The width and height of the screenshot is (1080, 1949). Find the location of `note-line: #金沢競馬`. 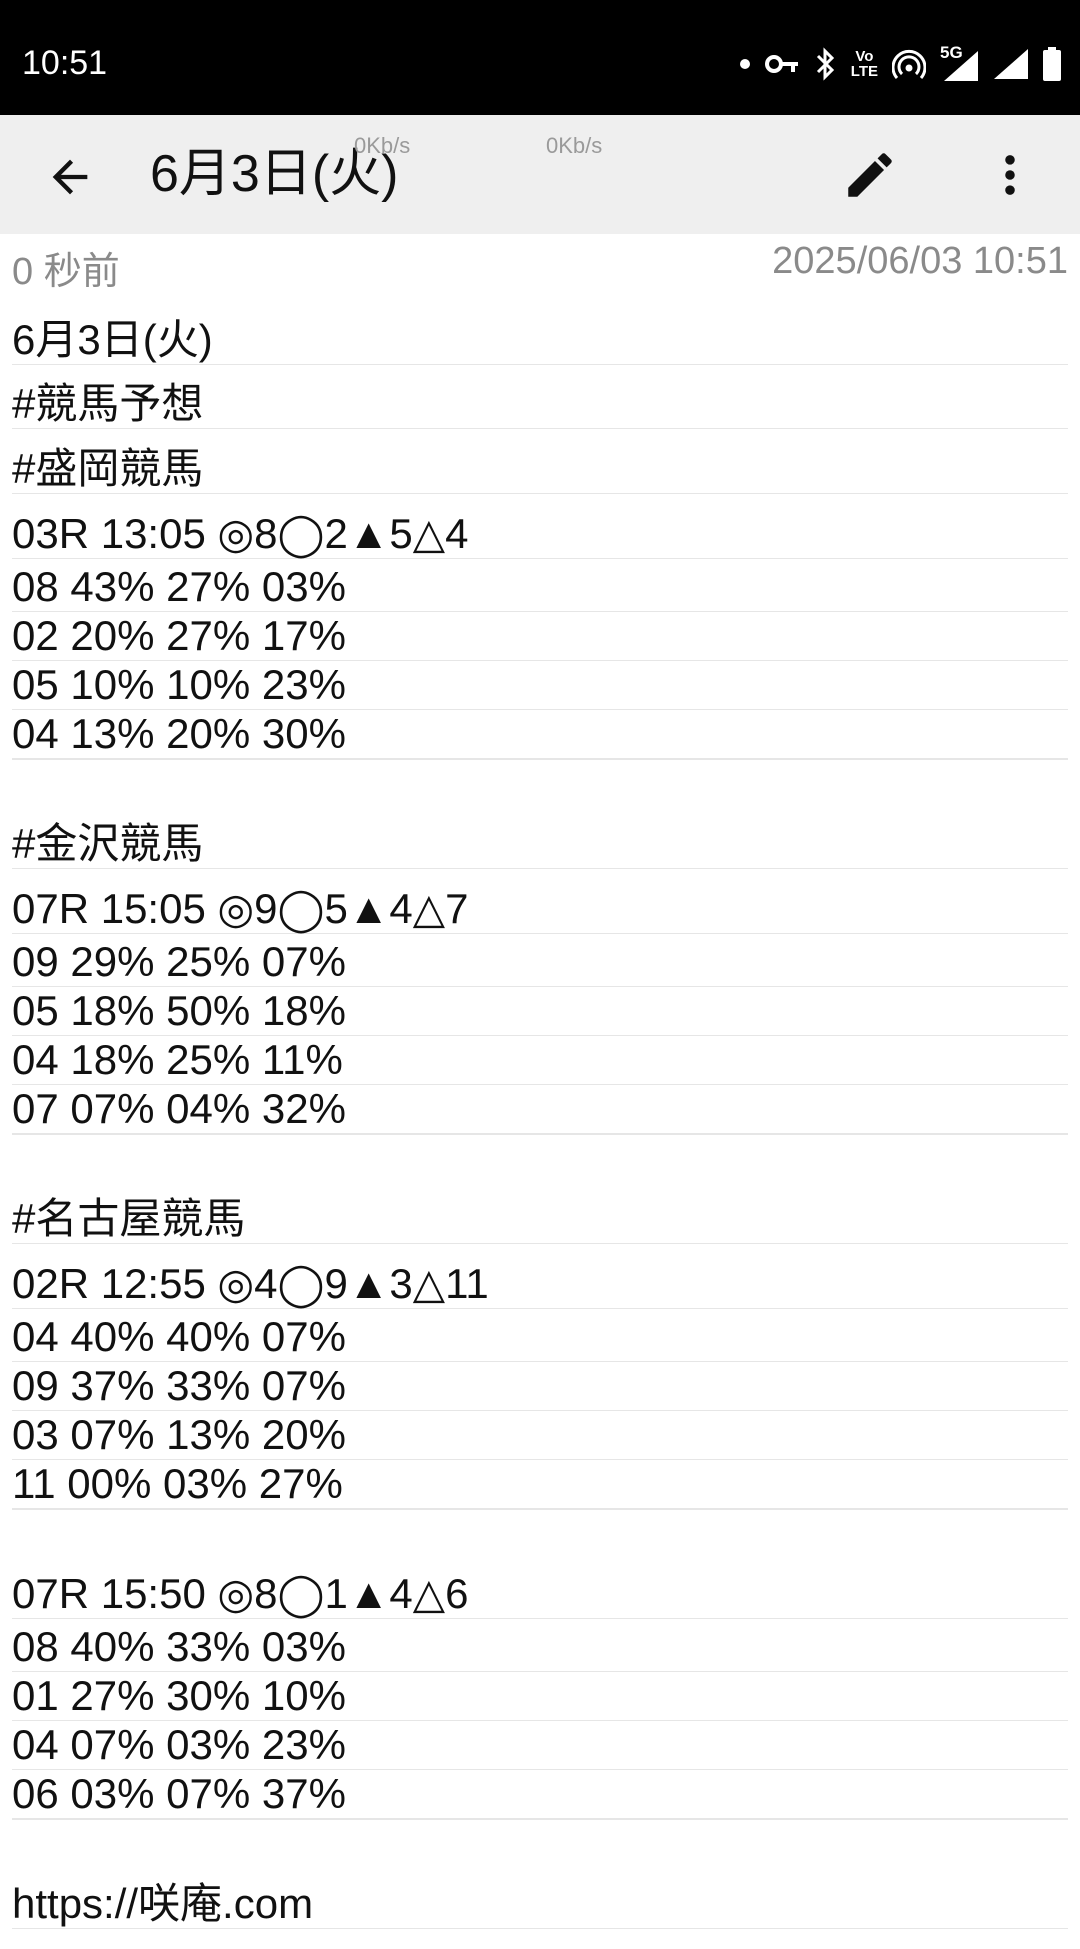

note-line: #金沢競馬 is located at coordinates (540, 844).